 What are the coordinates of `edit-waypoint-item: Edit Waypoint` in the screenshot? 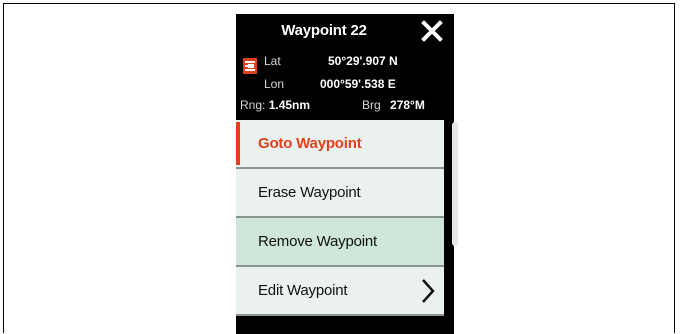 It's located at (340, 291).